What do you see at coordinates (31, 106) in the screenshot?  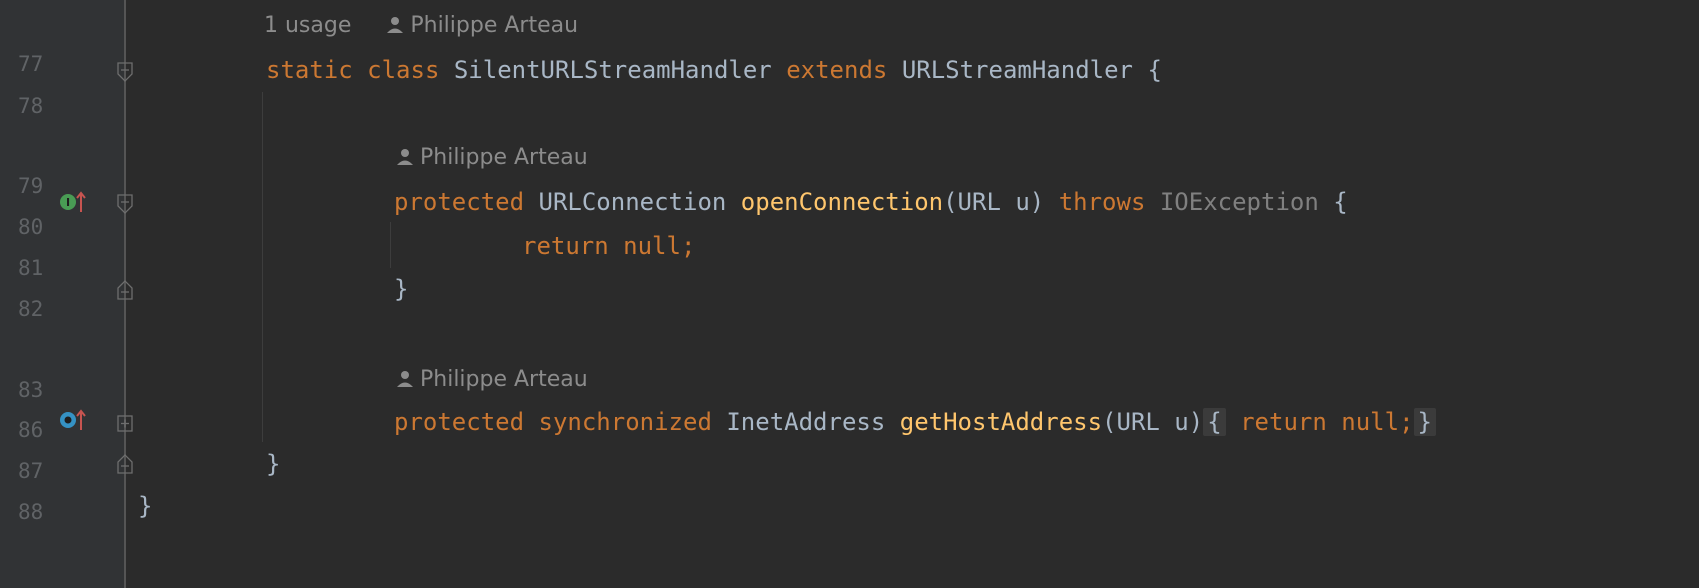 I see `line-number: 78` at bounding box center [31, 106].